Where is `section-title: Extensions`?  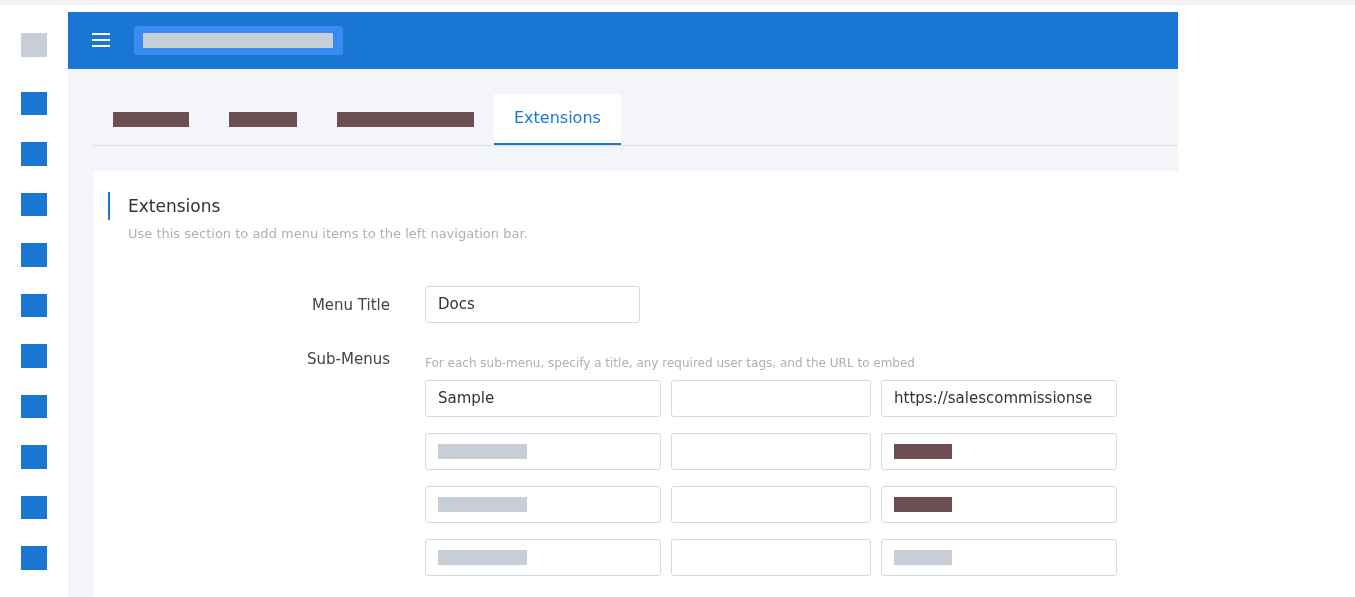 section-title: Extensions is located at coordinates (635, 205).